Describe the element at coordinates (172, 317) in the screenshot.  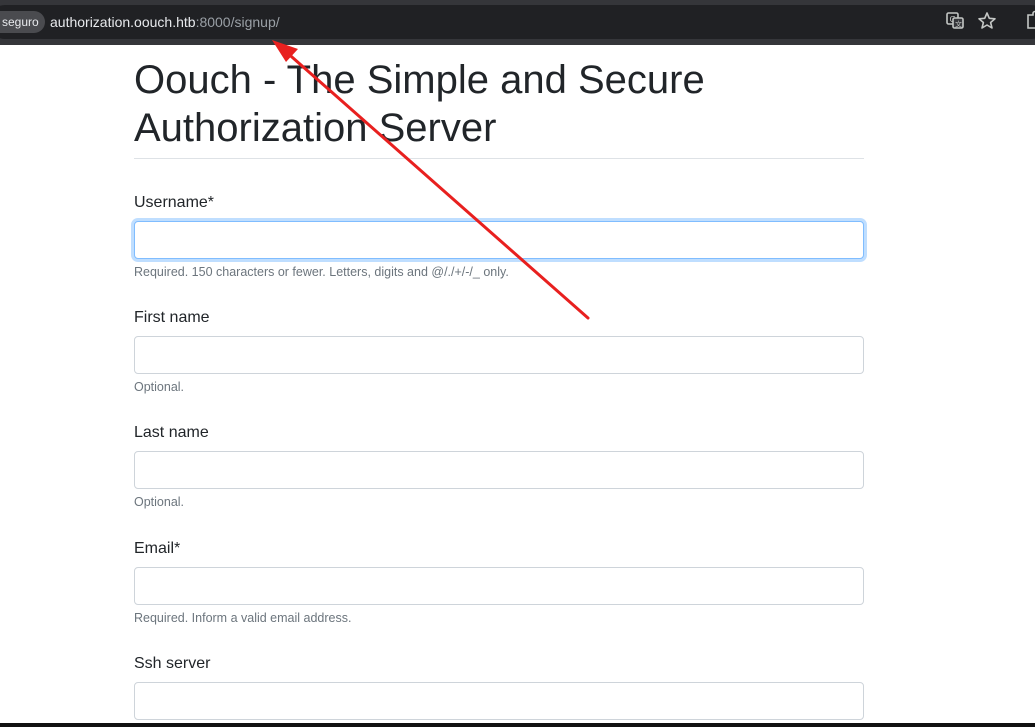
I see `first-name-label: First name` at that location.